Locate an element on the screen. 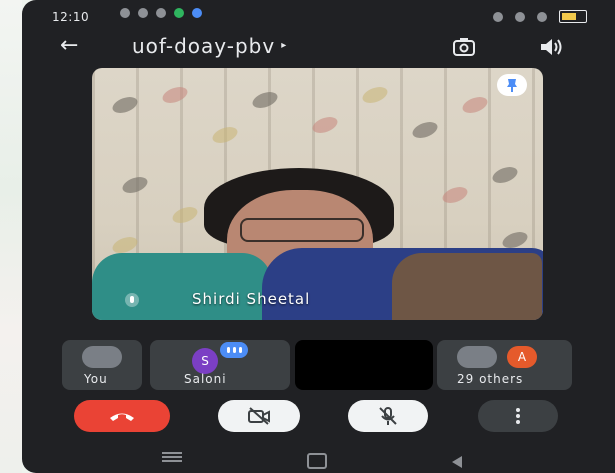 The image size is (615, 473). others-avatar-cluster is located at coordinates (477, 357).